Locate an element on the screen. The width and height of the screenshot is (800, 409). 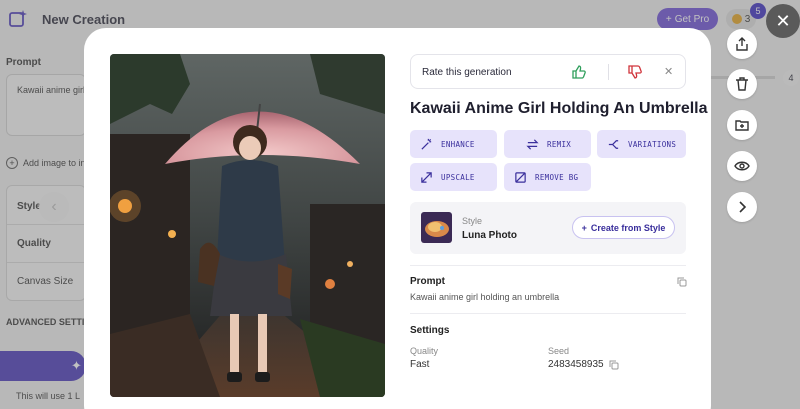
create-from-style-button: + Create from Style is located at coordinates (623, 227).